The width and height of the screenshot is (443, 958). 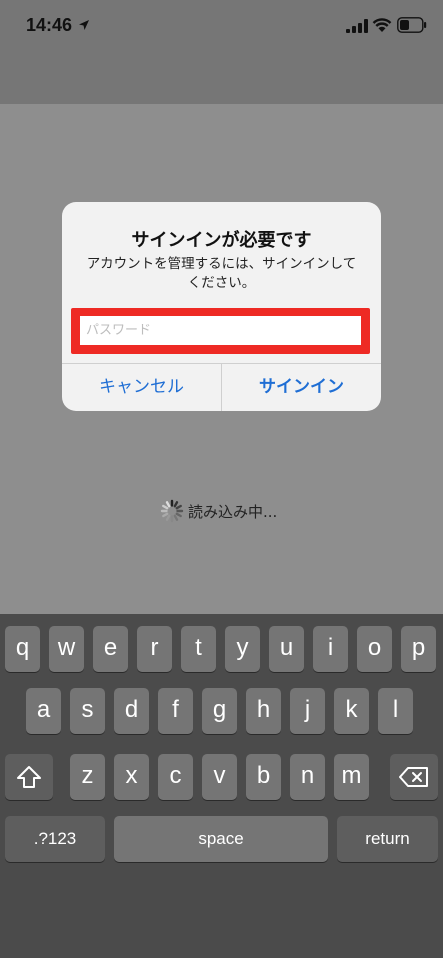 I want to click on key-l: l, so click(x=395, y=711).